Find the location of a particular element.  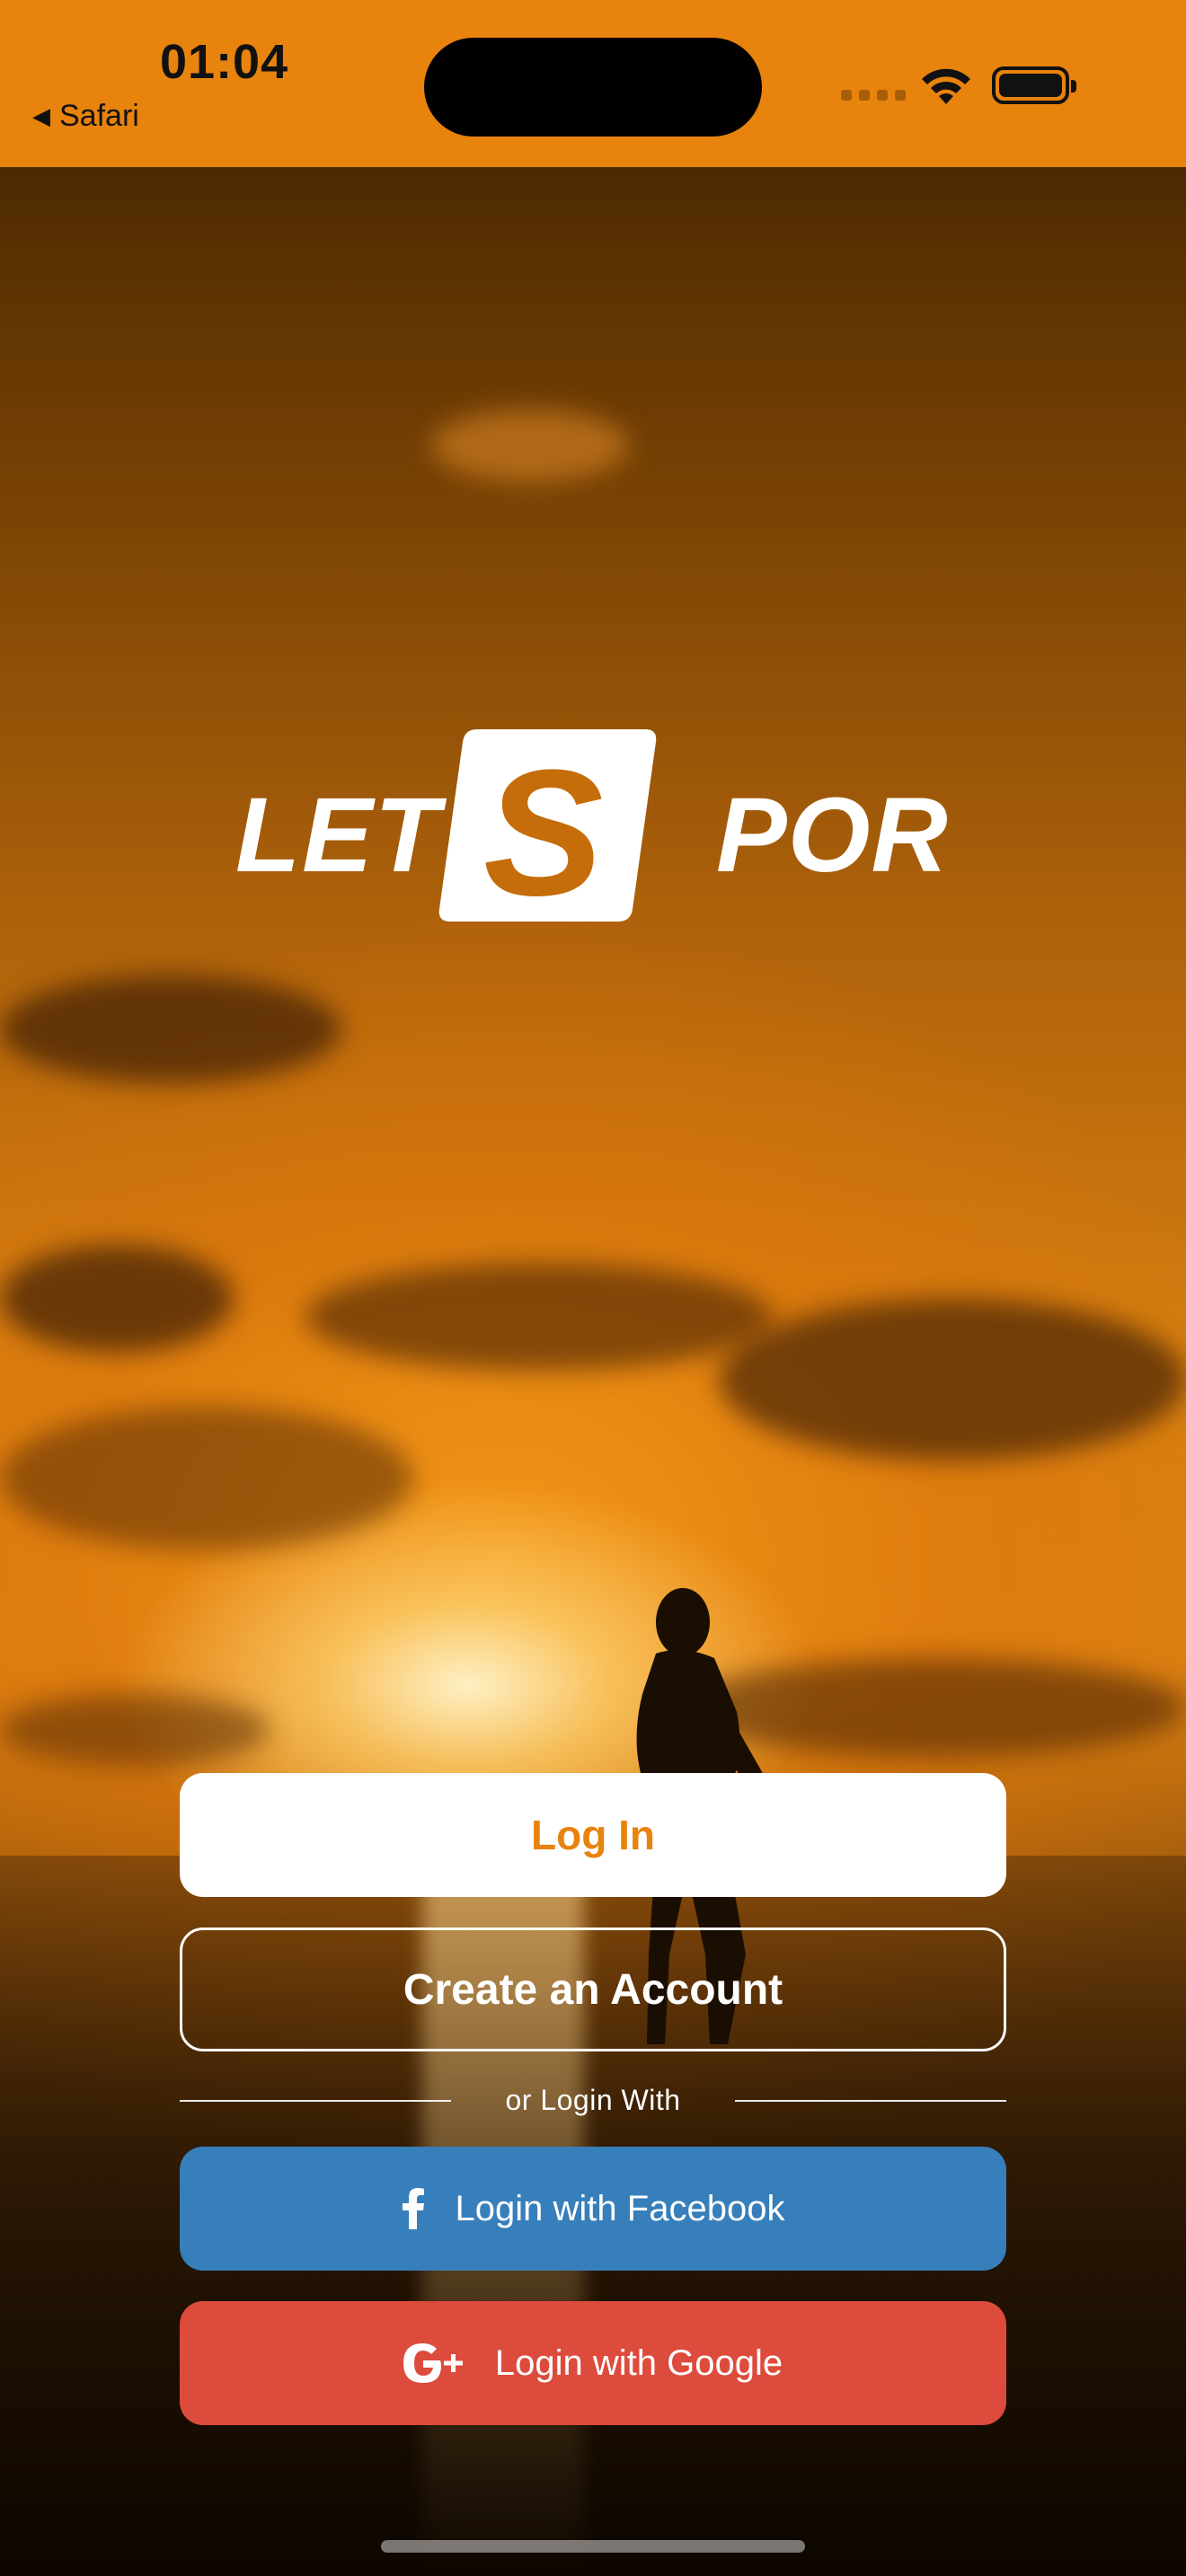

google-plus-icon is located at coordinates (434, 2363).